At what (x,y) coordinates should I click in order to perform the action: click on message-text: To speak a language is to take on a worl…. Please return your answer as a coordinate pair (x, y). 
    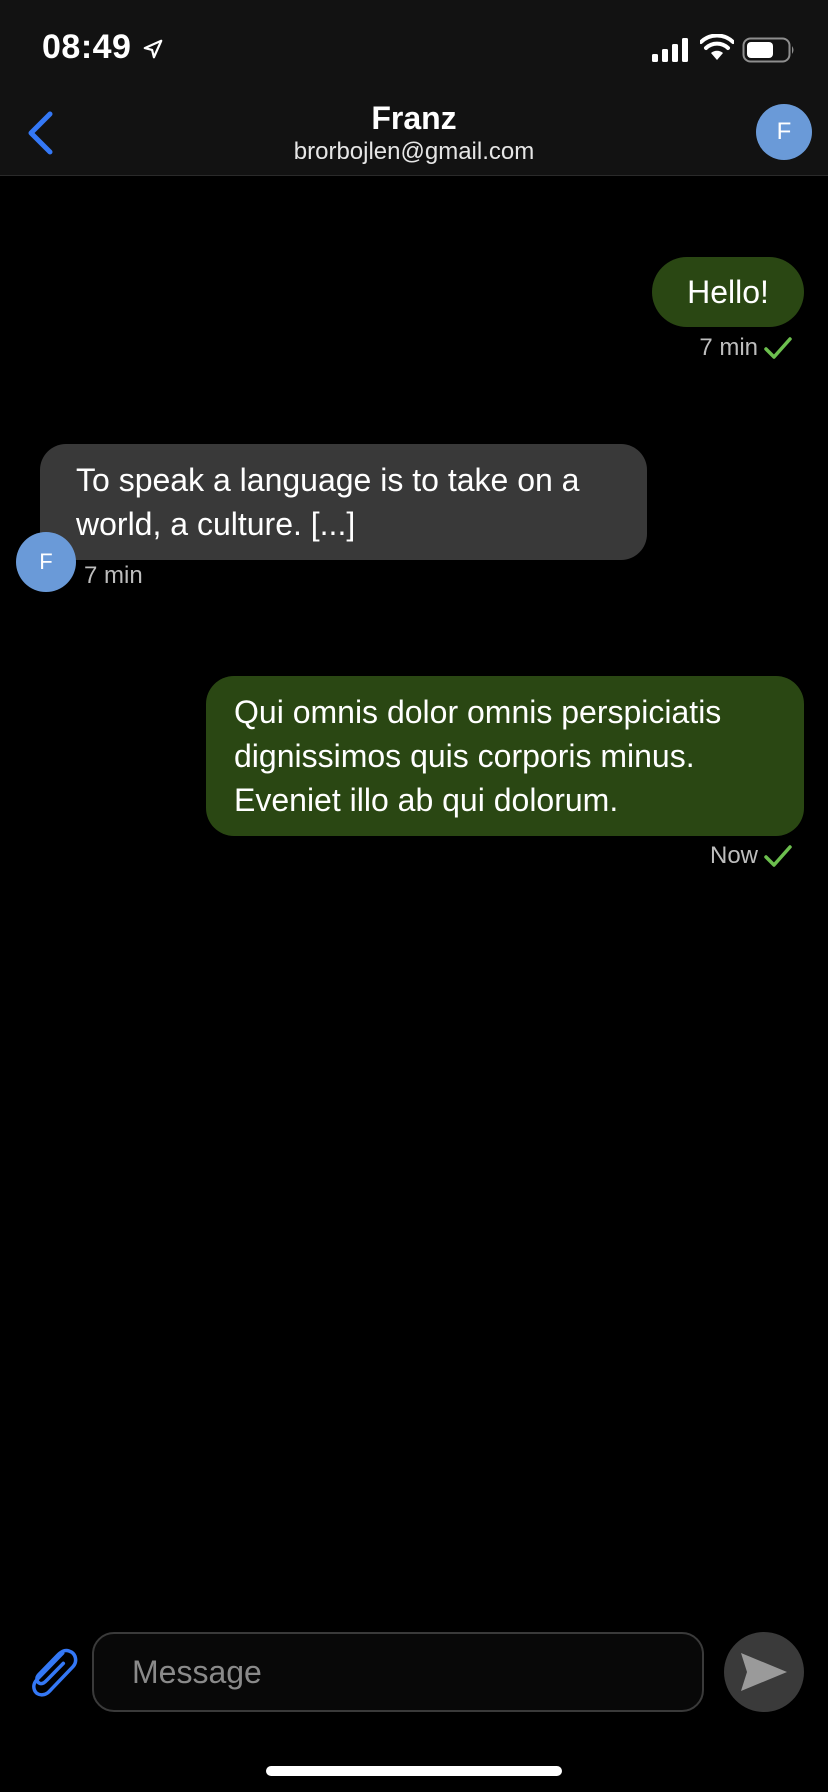
    Looking at the image, I should click on (328, 502).